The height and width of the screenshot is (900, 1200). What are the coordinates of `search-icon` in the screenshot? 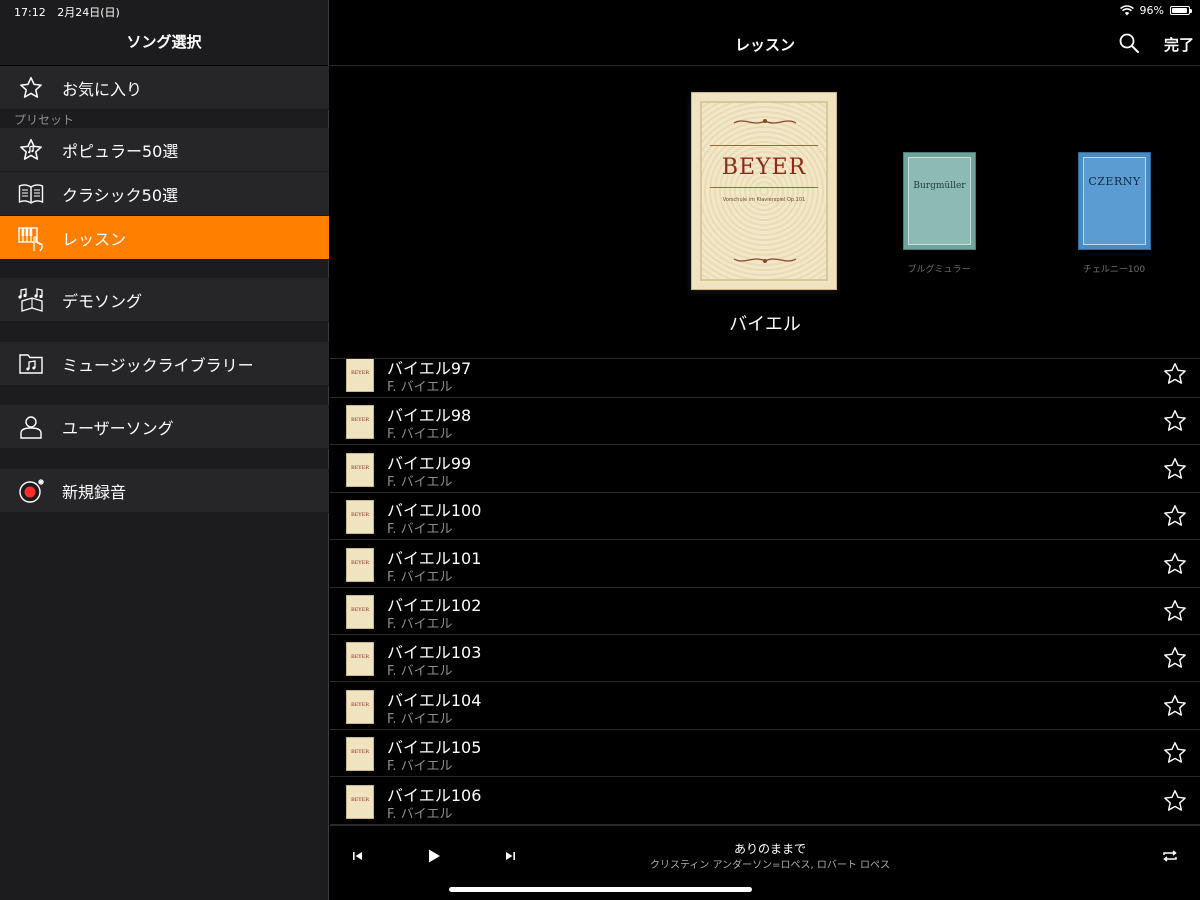 It's located at (1129, 43).